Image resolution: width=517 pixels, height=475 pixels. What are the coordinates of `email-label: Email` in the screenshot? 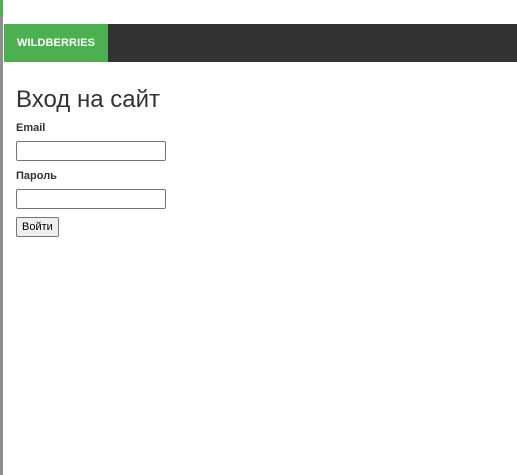 It's located at (31, 128).